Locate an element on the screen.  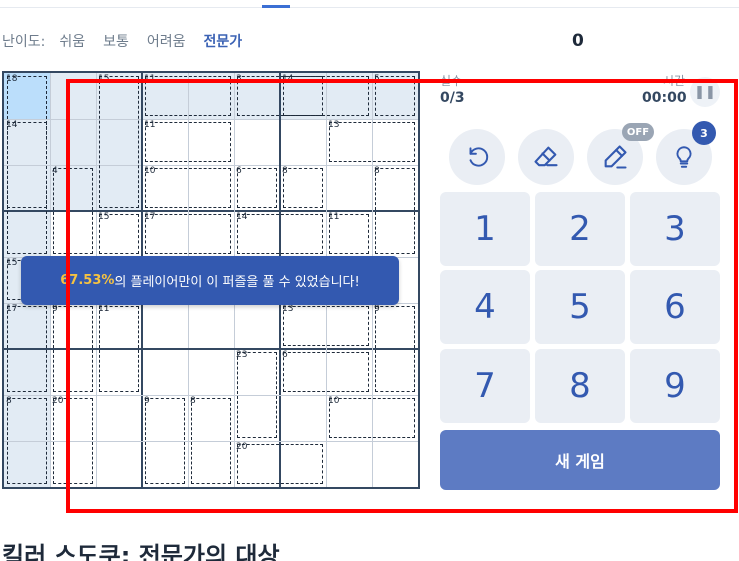
difficulty-medium: 보통 is located at coordinates (116, 41).